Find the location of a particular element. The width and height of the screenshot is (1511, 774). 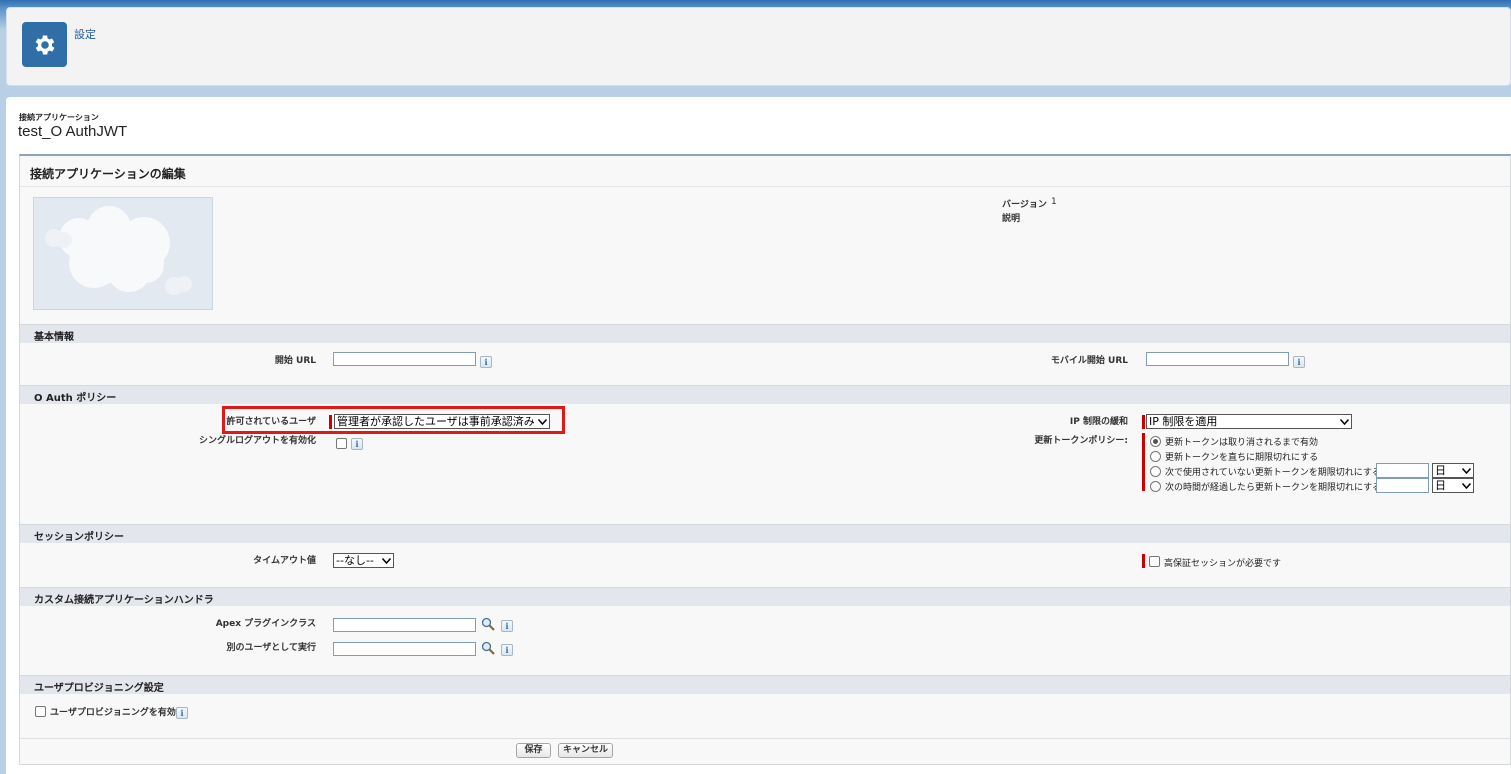

unused-token-unit-select: 日 is located at coordinates (1453, 470).